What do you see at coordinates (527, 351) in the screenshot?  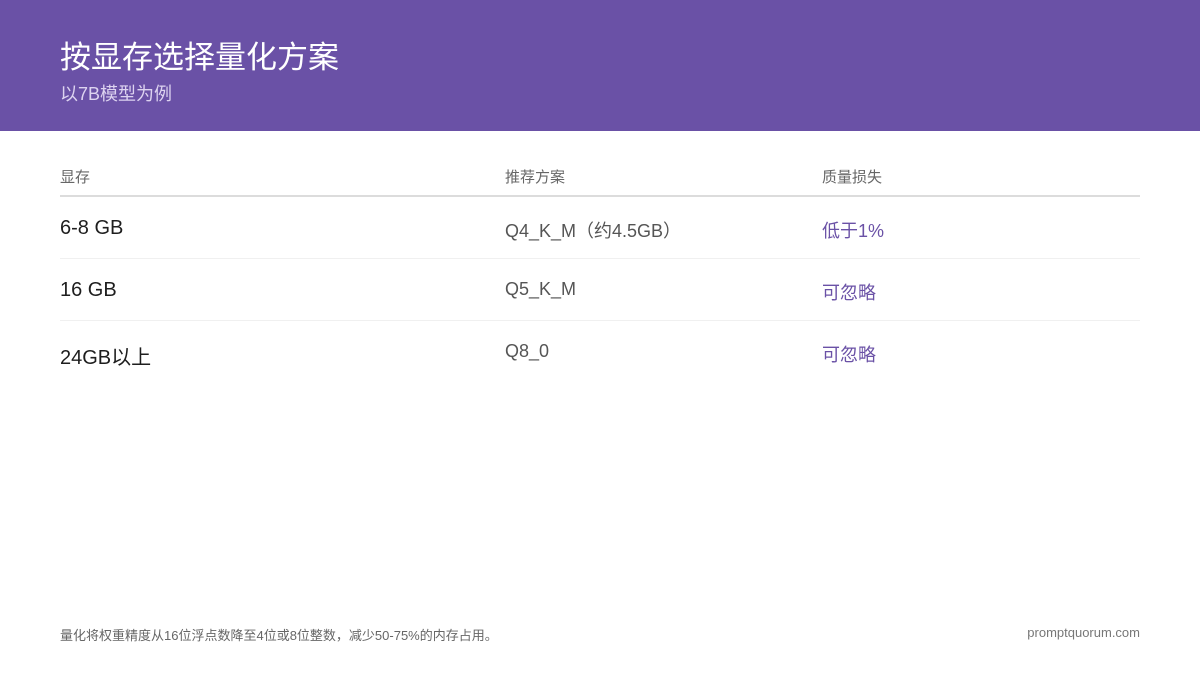 I see `scheme-cell: Q8_0` at bounding box center [527, 351].